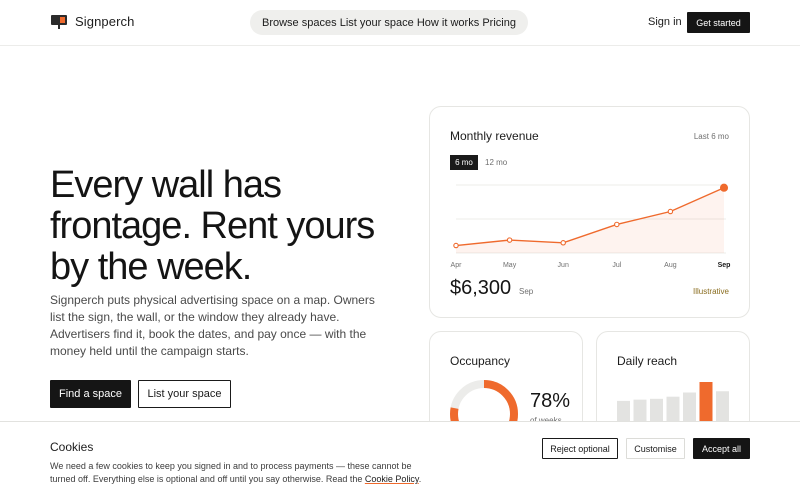 This screenshot has height=500, width=800. What do you see at coordinates (184, 394) in the screenshot?
I see `list-your-space-button: List your space` at bounding box center [184, 394].